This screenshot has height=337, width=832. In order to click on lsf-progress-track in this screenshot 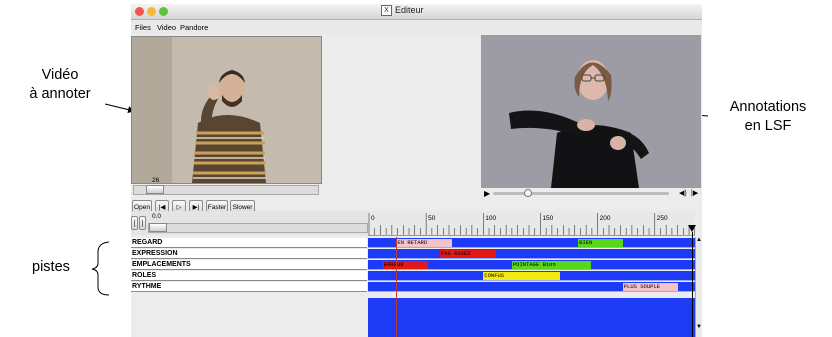, I will do `click(581, 193)`.